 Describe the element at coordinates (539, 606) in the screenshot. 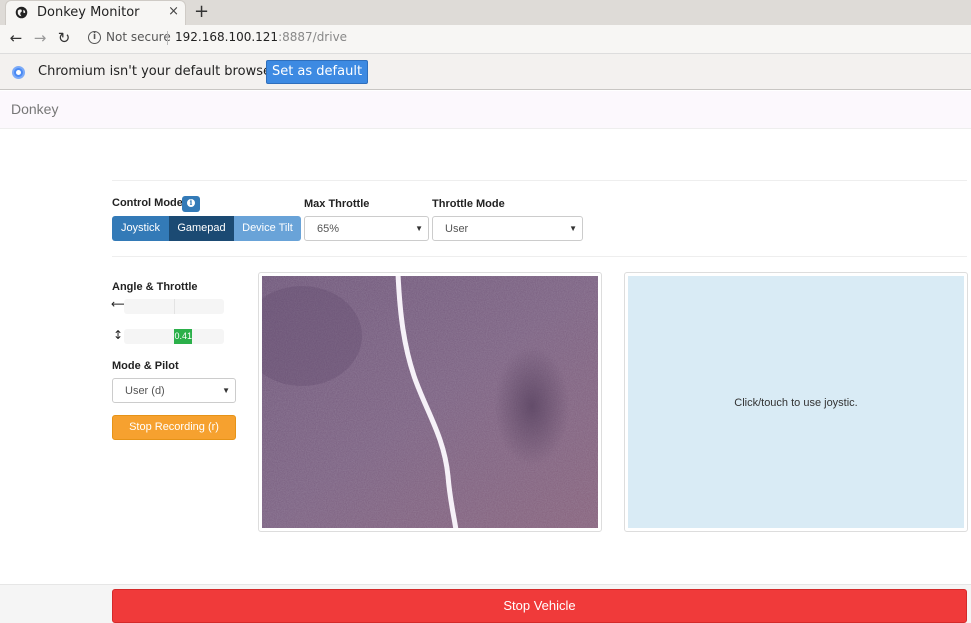

I see `stop-vehicle-button: Stop Vehicle` at that location.